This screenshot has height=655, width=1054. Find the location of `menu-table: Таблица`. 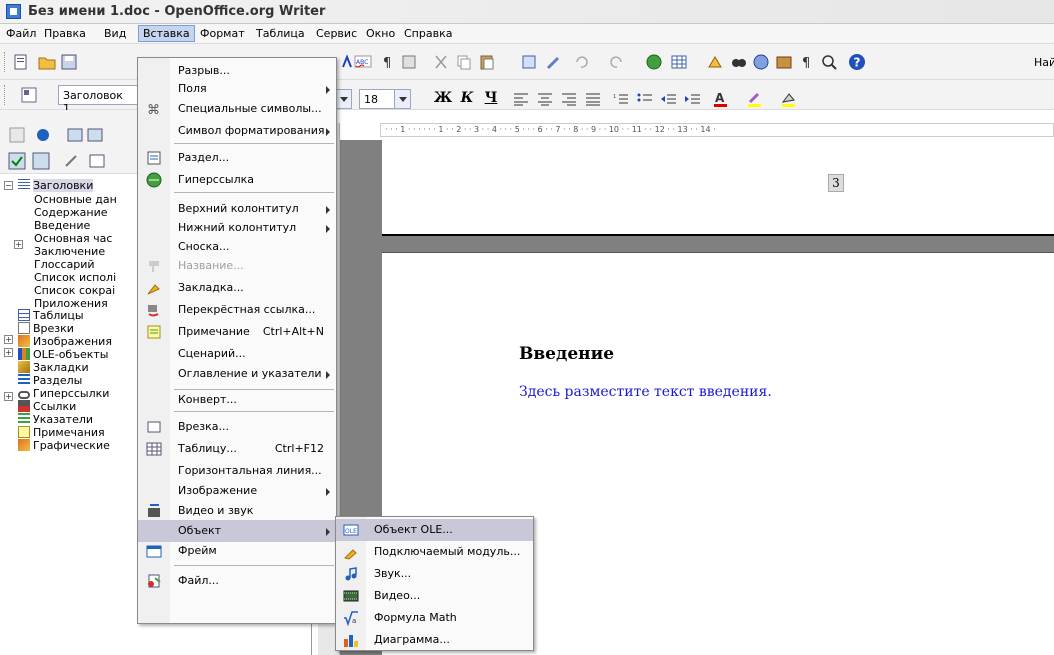

menu-table: Таблица is located at coordinates (280, 33).